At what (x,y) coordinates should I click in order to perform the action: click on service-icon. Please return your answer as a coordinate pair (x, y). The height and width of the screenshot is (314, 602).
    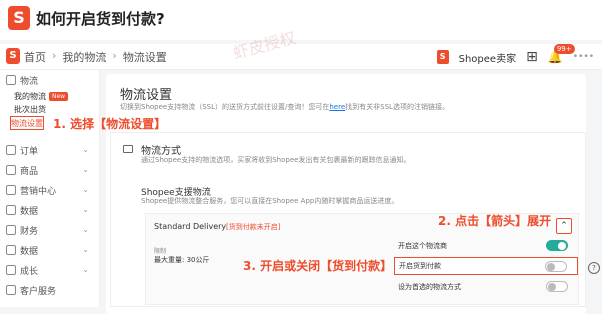
    Looking at the image, I should click on (11, 290).